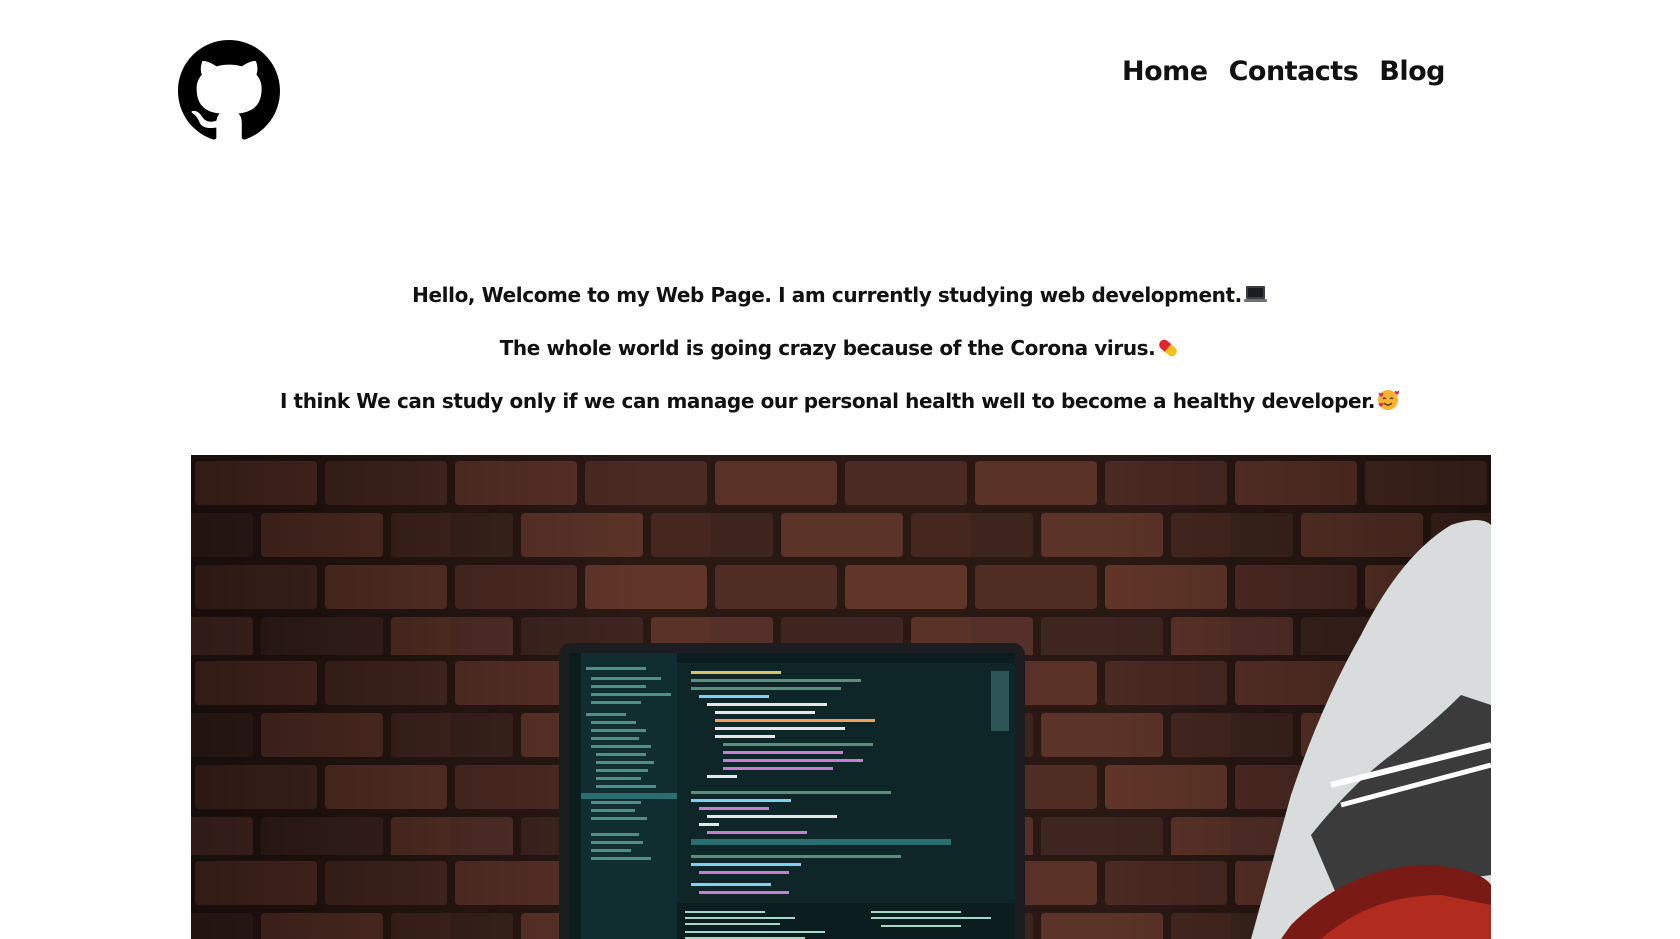 The width and height of the screenshot is (1680, 939). What do you see at coordinates (1412, 71) in the screenshot?
I see `nav-blog-link: Blog` at bounding box center [1412, 71].